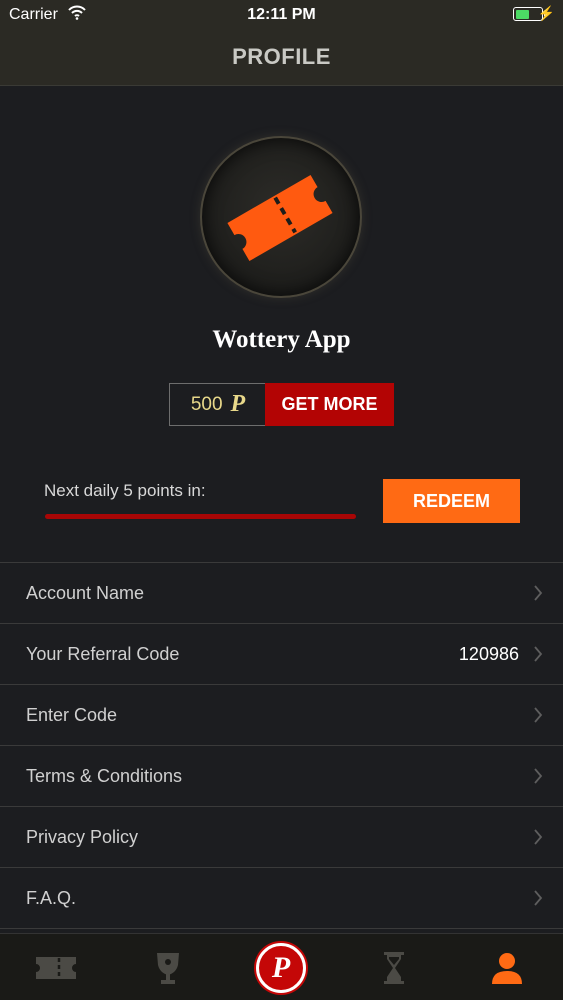 The width and height of the screenshot is (563, 1000). I want to click on menu-item-label: F.A.Q., so click(51, 898).